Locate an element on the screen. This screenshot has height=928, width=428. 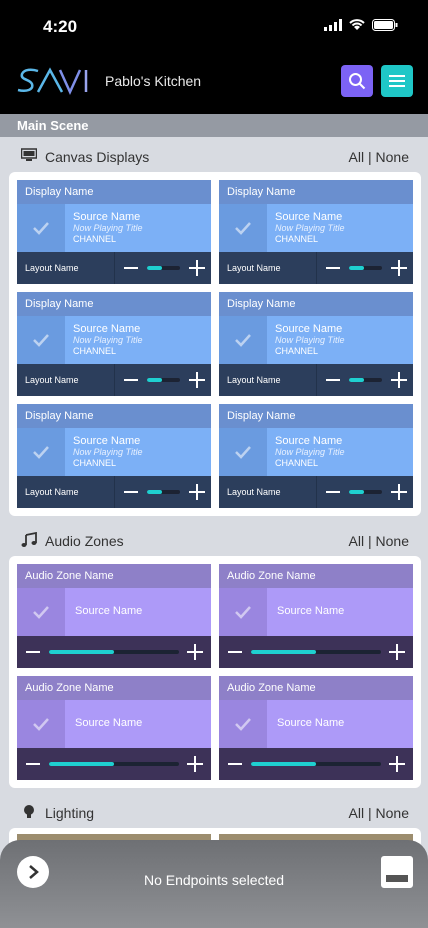
search-button is located at coordinates (357, 81).